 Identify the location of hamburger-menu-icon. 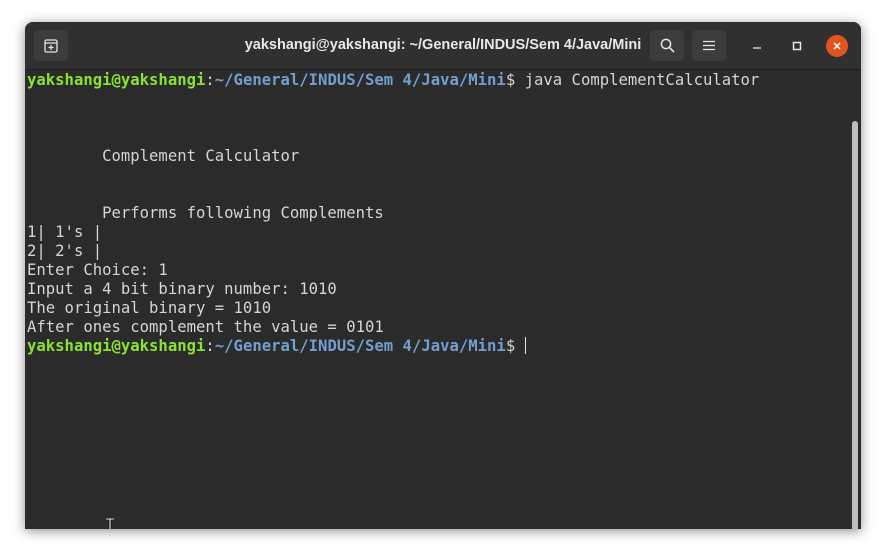
(709, 45).